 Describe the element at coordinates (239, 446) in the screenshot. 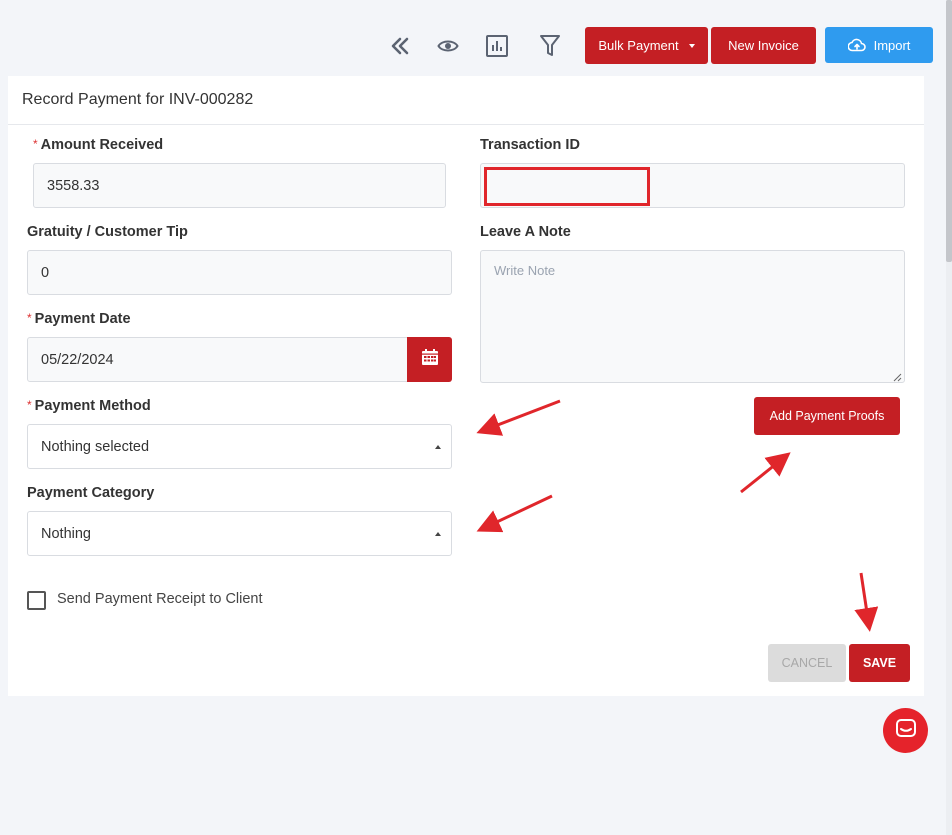

I see `payment-method-select: Nothing selected` at that location.